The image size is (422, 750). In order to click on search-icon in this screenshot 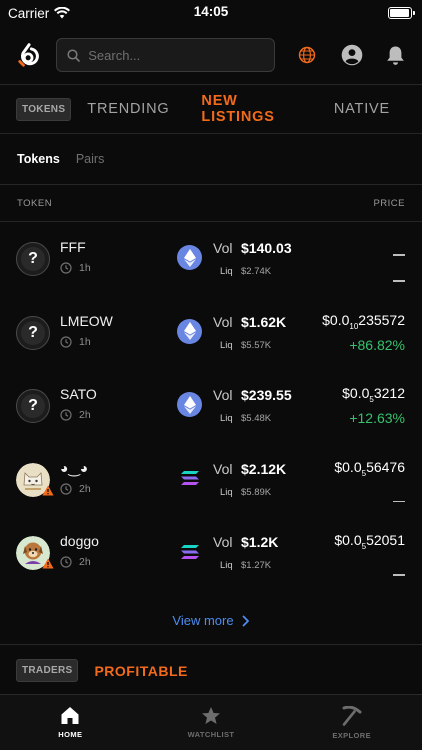, I will do `click(74, 55)`.